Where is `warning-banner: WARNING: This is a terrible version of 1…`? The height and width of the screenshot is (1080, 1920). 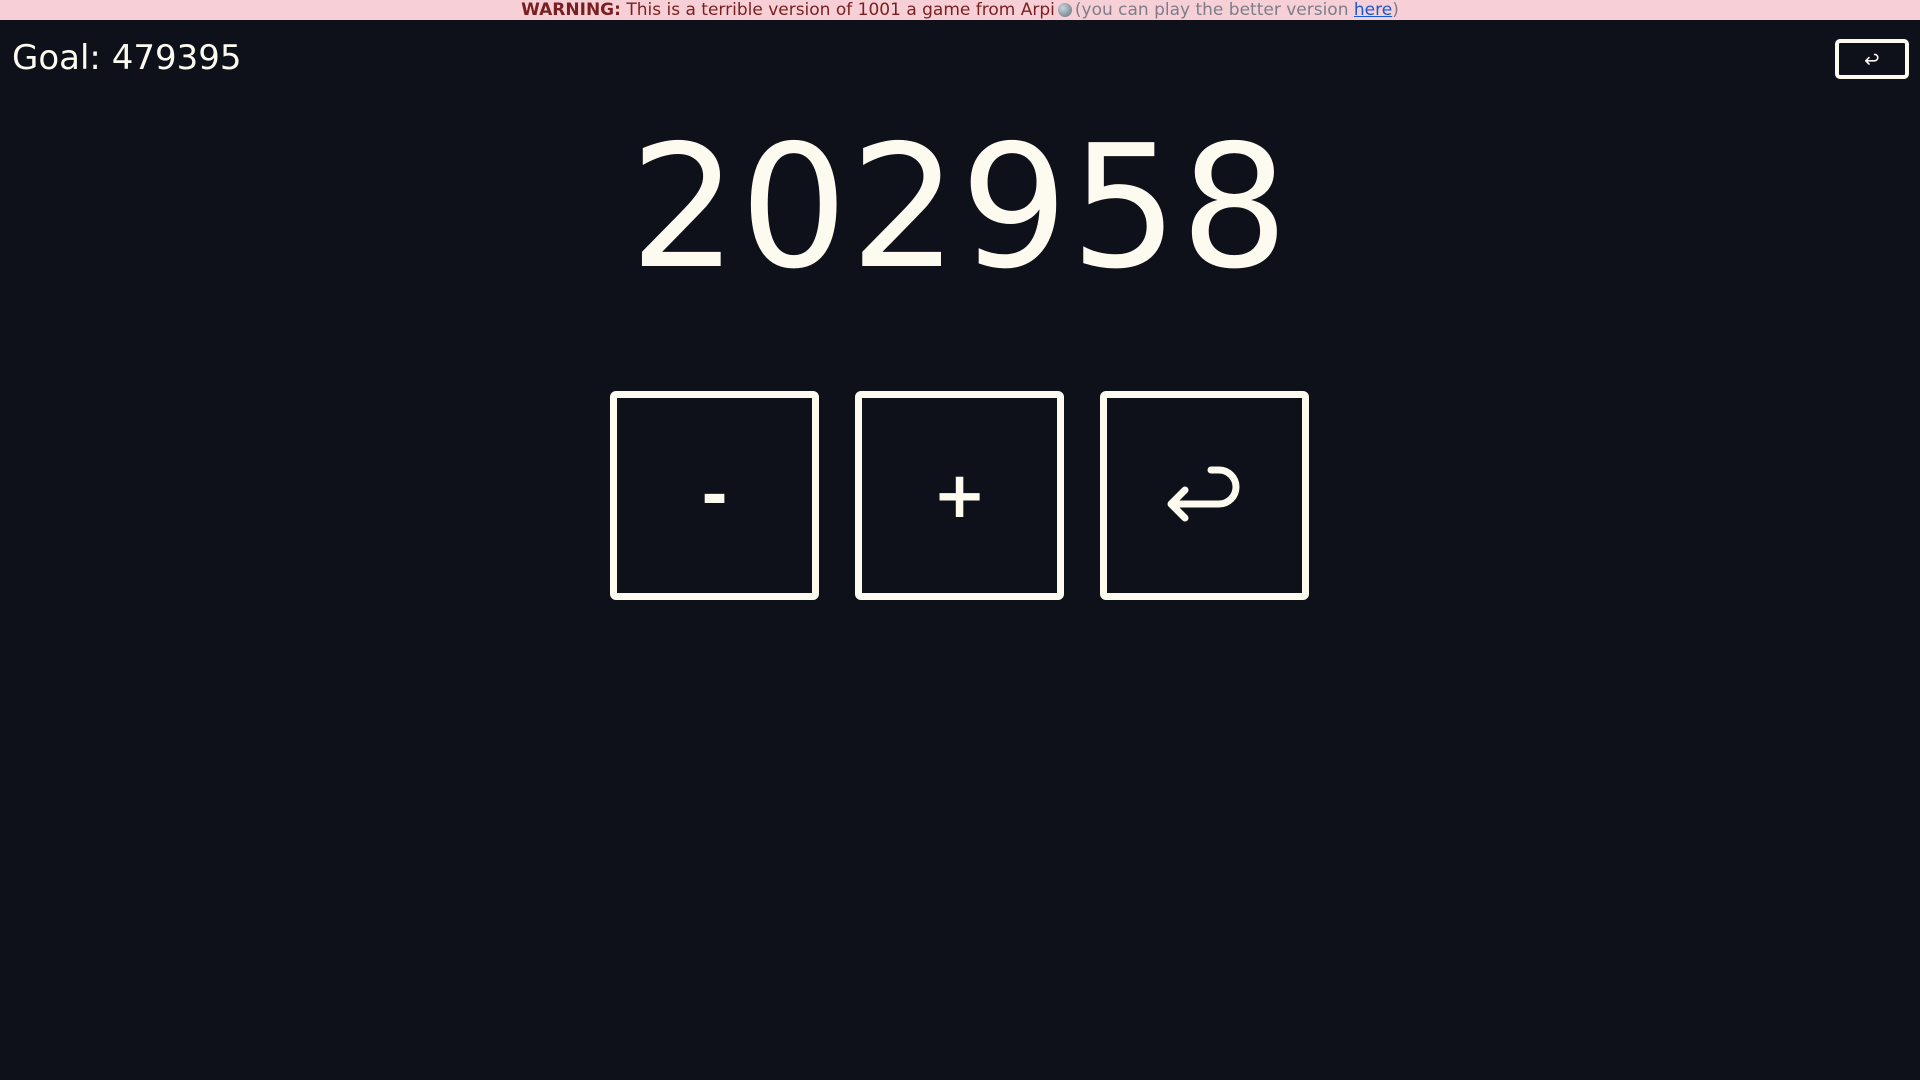 warning-banner: WARNING: This is a terrible version of 1… is located at coordinates (960, 10).